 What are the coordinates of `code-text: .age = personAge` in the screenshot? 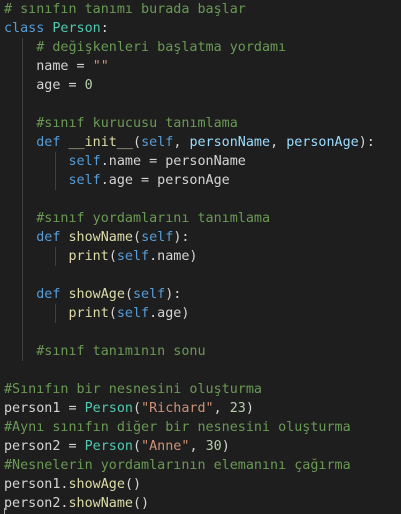 It's located at (165, 180).